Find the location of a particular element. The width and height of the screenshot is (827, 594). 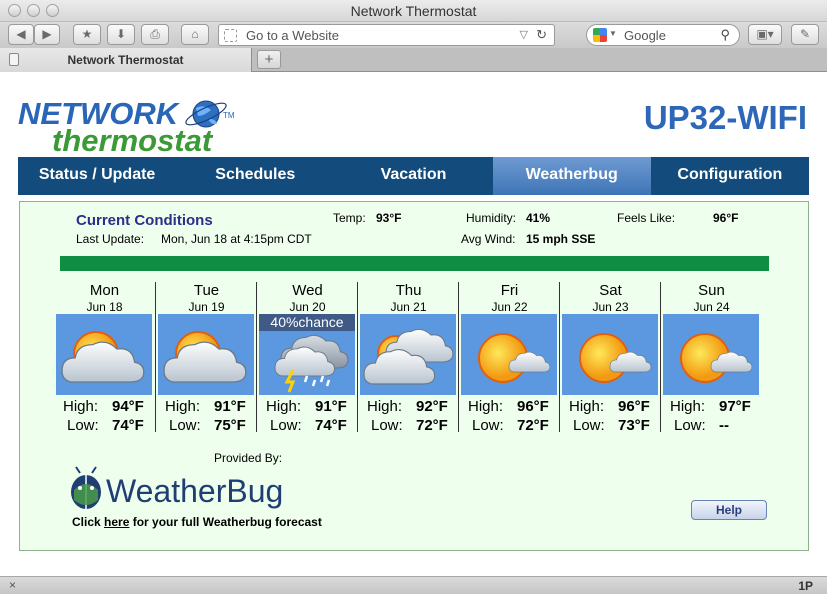

window-title: Network Thermostat is located at coordinates (413, 11).